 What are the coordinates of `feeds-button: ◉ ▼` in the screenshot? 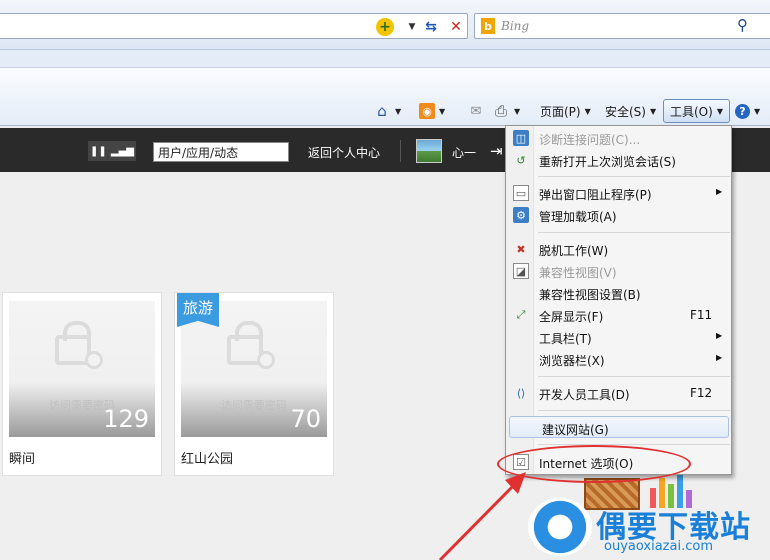 It's located at (432, 111).